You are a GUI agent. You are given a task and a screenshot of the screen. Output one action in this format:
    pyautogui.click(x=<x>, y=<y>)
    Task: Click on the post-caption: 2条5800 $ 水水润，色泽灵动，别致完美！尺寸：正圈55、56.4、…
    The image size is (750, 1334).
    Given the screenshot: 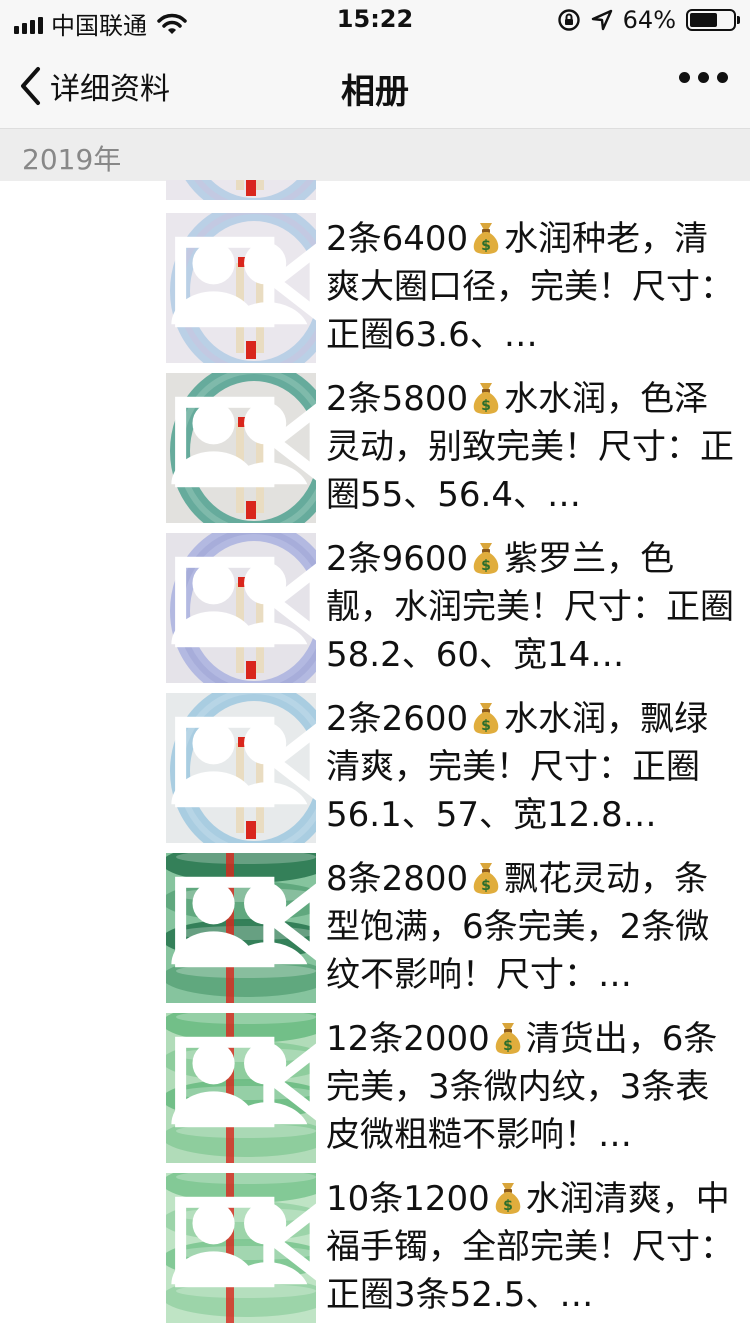 What is the action you would take?
    pyautogui.click(x=531, y=449)
    